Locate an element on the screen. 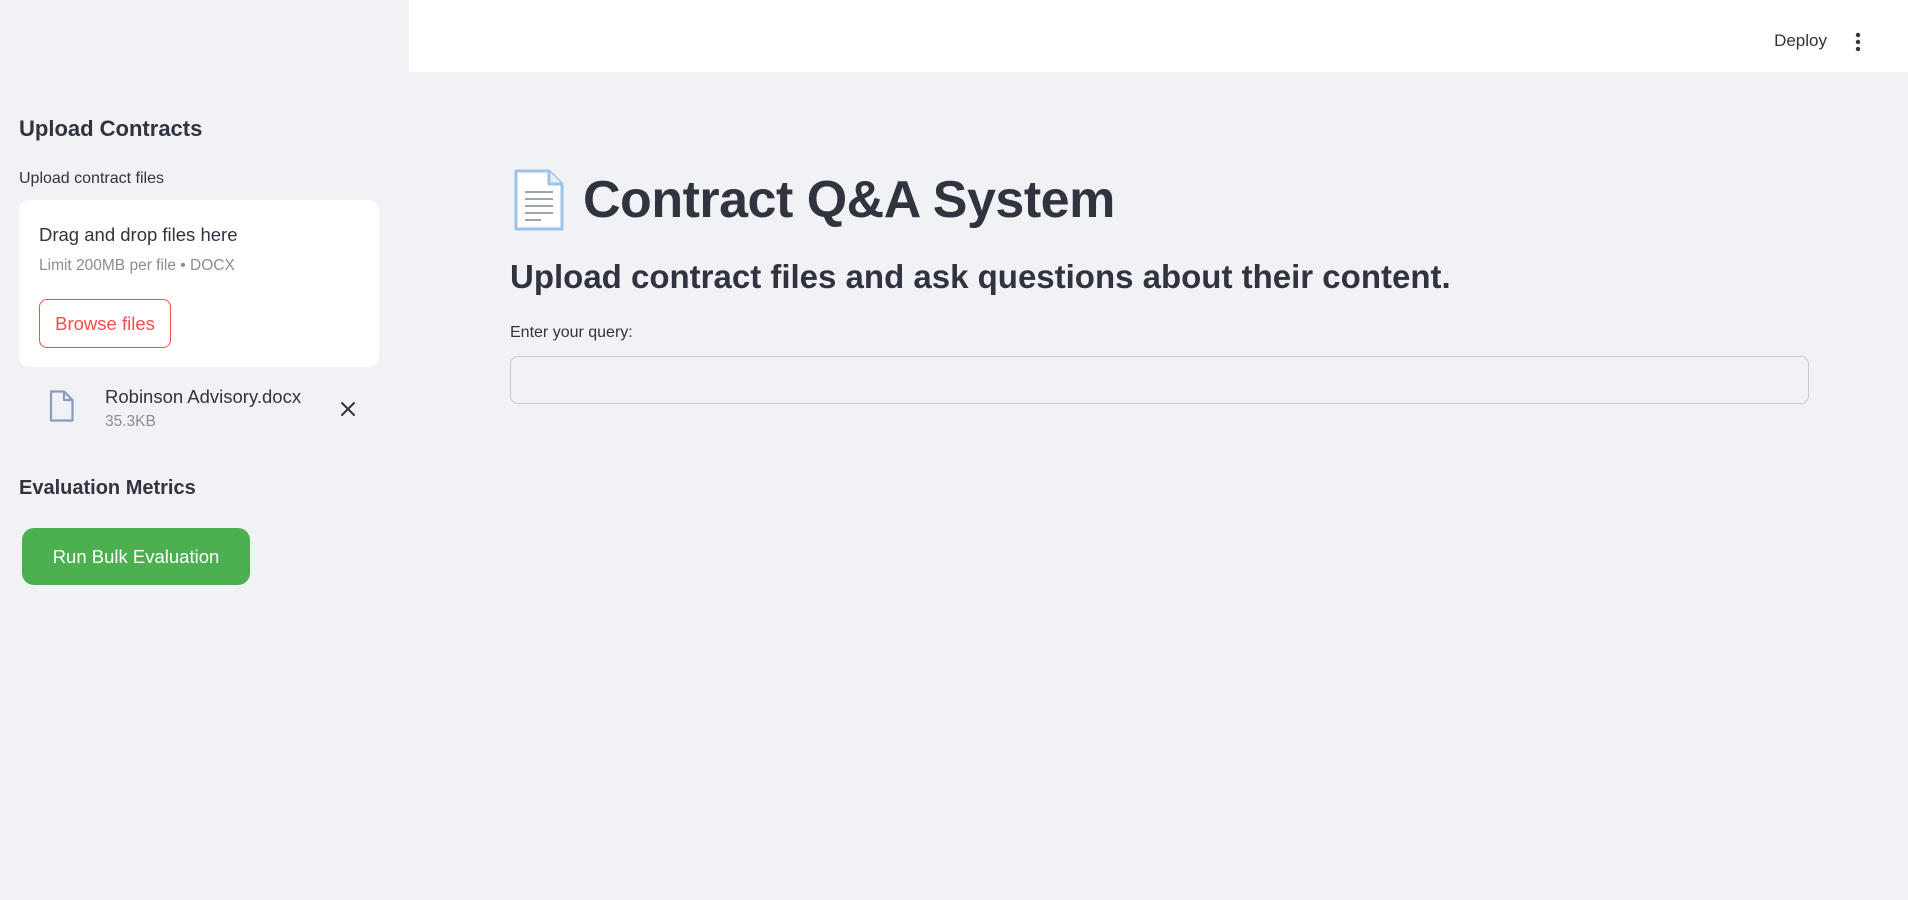 The height and width of the screenshot is (900, 1908). deploy-button: Deploy is located at coordinates (1800, 41).